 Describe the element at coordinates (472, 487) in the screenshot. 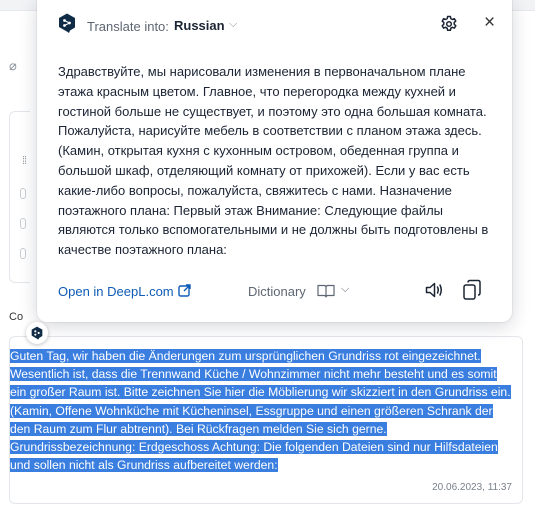

I see `comment-timestamp: 20.06.2023, 11:37` at that location.